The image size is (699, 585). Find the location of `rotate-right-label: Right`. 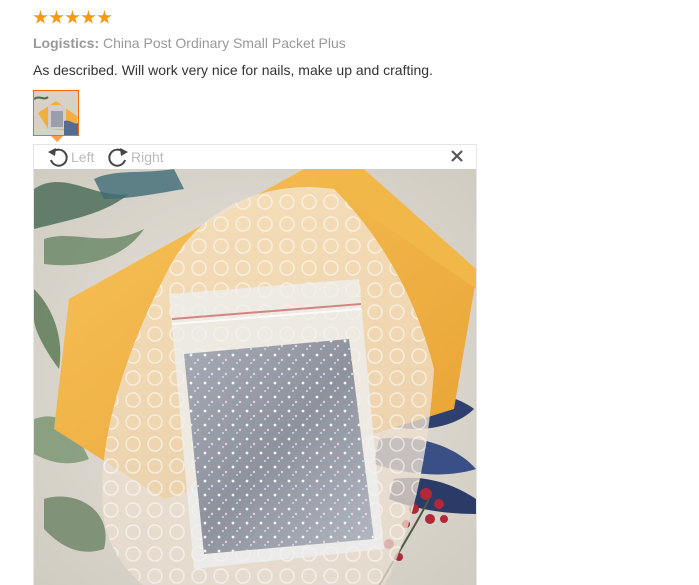

rotate-right-label: Right is located at coordinates (147, 157).